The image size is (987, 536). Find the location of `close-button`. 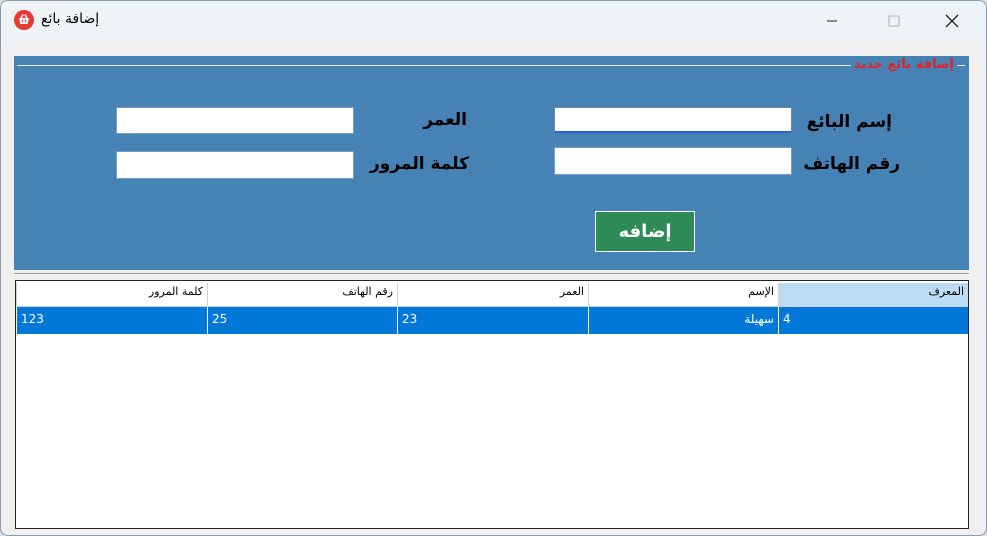

close-button is located at coordinates (952, 21).